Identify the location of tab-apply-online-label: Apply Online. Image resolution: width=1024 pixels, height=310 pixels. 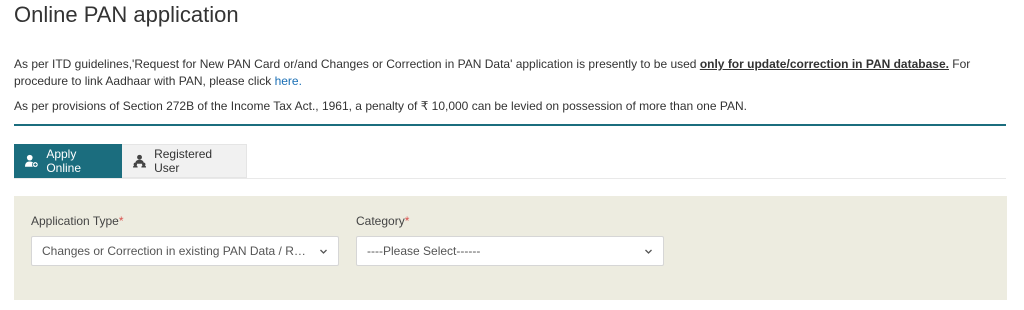
(63, 161).